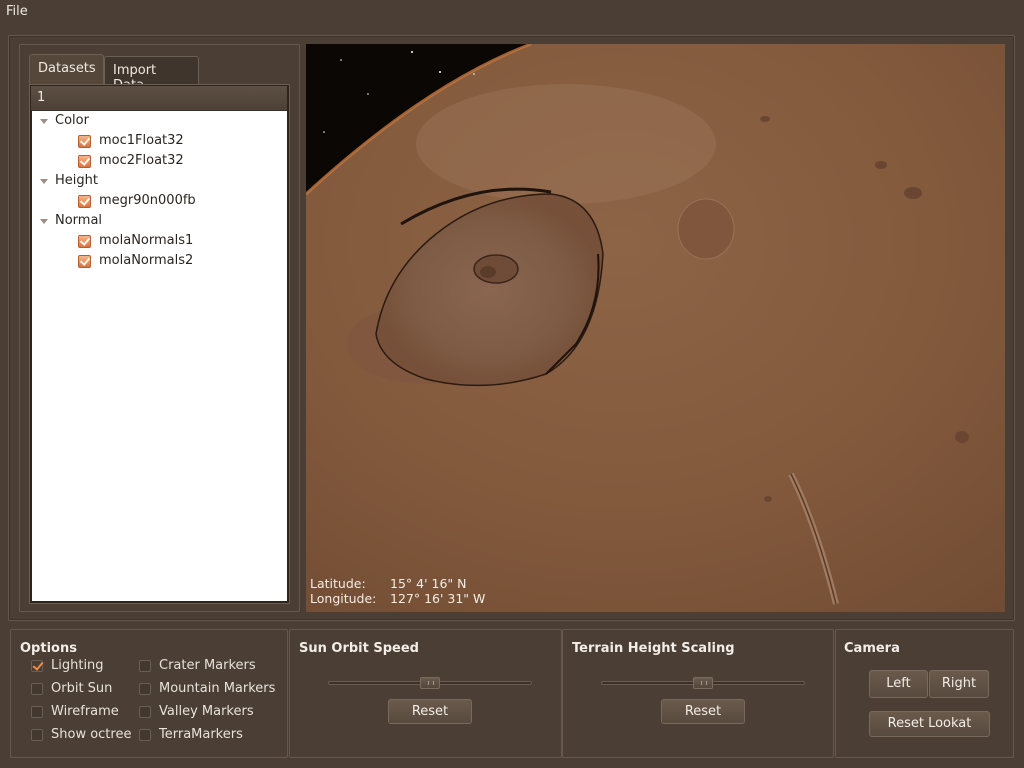  Describe the element at coordinates (430, 711) in the screenshot. I see `sun-orbit-reset-button: Reset` at that location.